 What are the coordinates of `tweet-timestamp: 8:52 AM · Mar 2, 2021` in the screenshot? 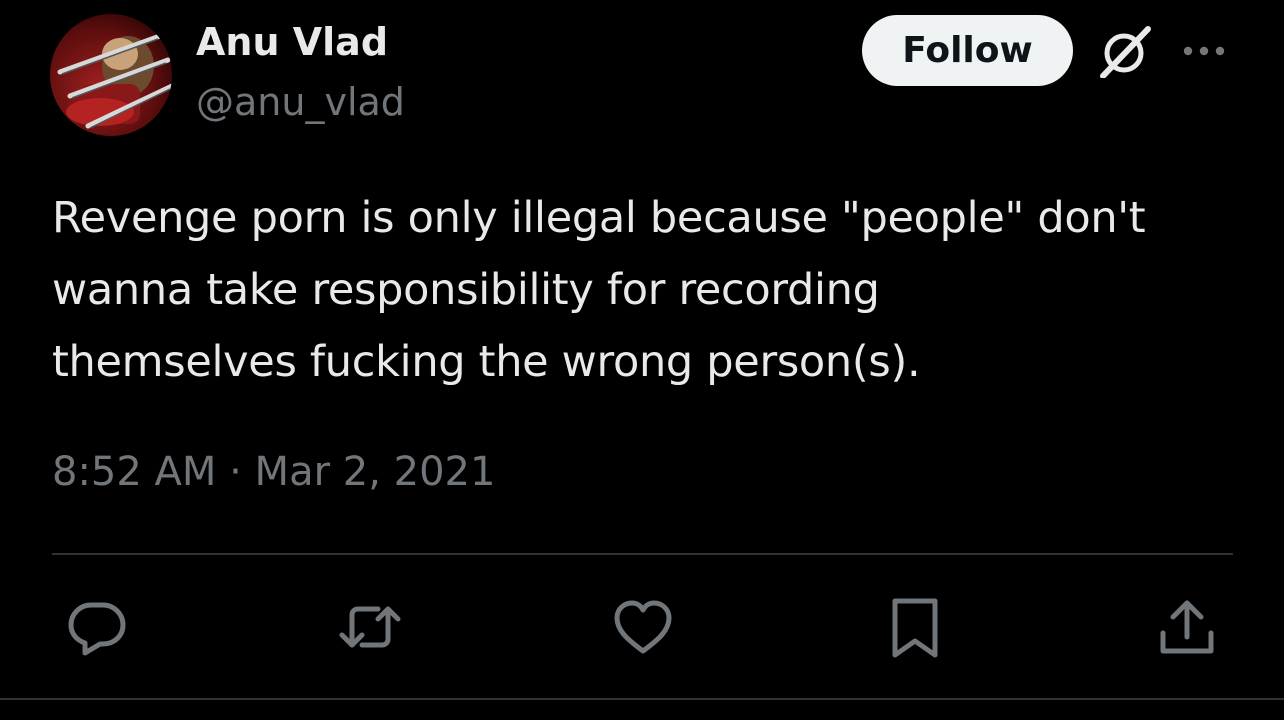 It's located at (273, 472).